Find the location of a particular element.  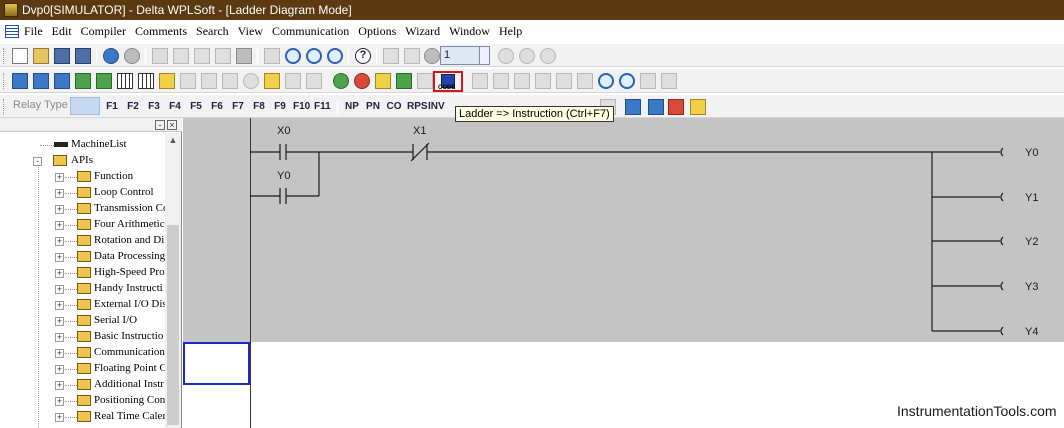

cut-icon is located at coordinates (160, 56).